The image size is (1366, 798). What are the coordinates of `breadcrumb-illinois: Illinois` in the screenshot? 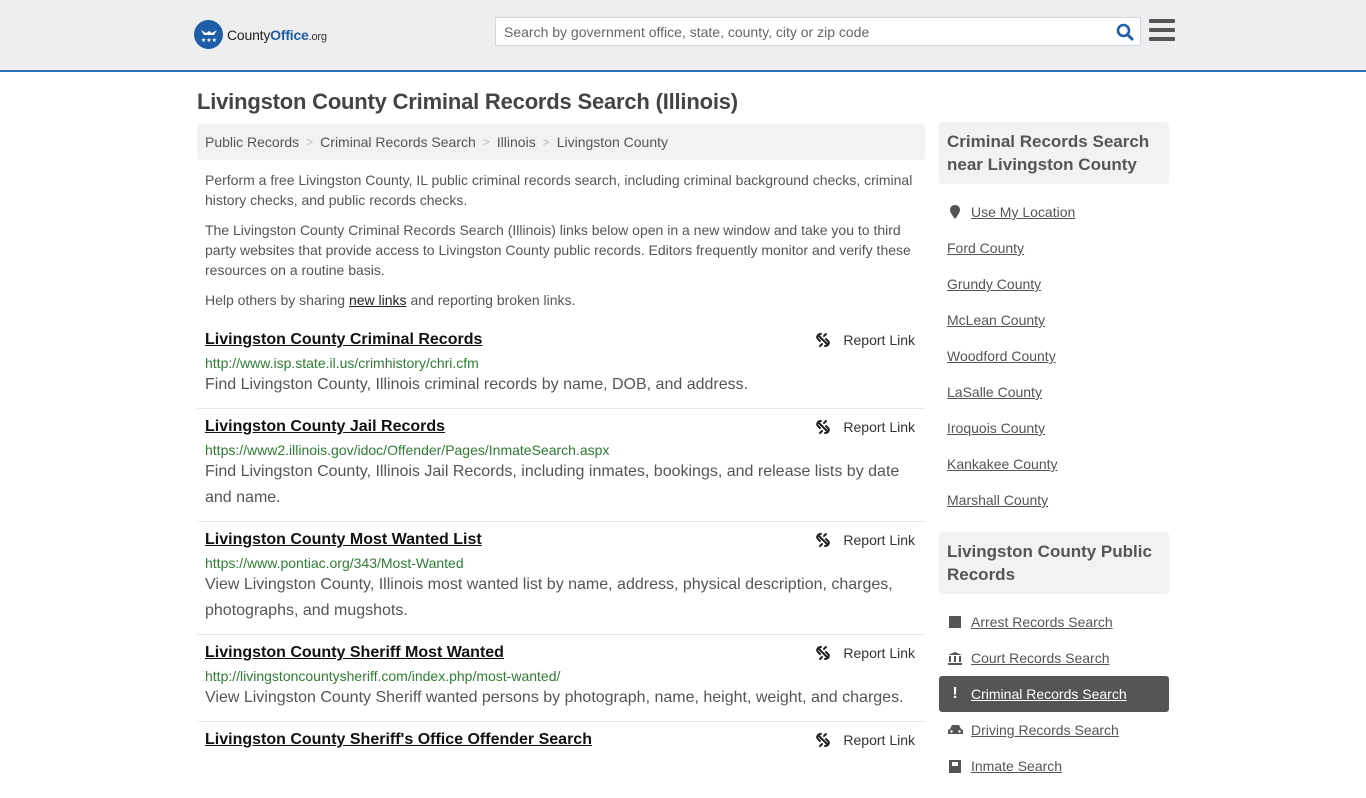 It's located at (516, 142).